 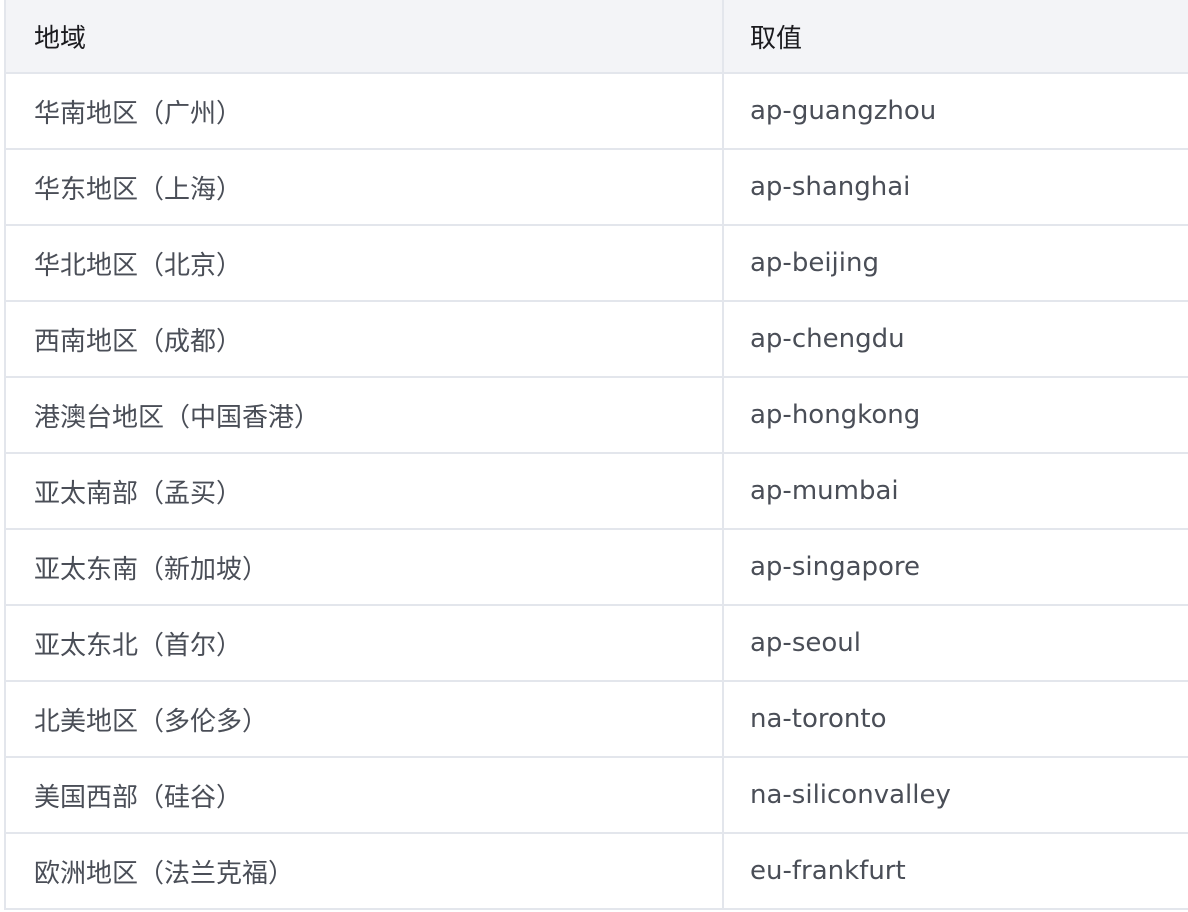 I want to click on table-row: 亚太东南（新加坡） ap-singapore, so click(x=597, y=568).